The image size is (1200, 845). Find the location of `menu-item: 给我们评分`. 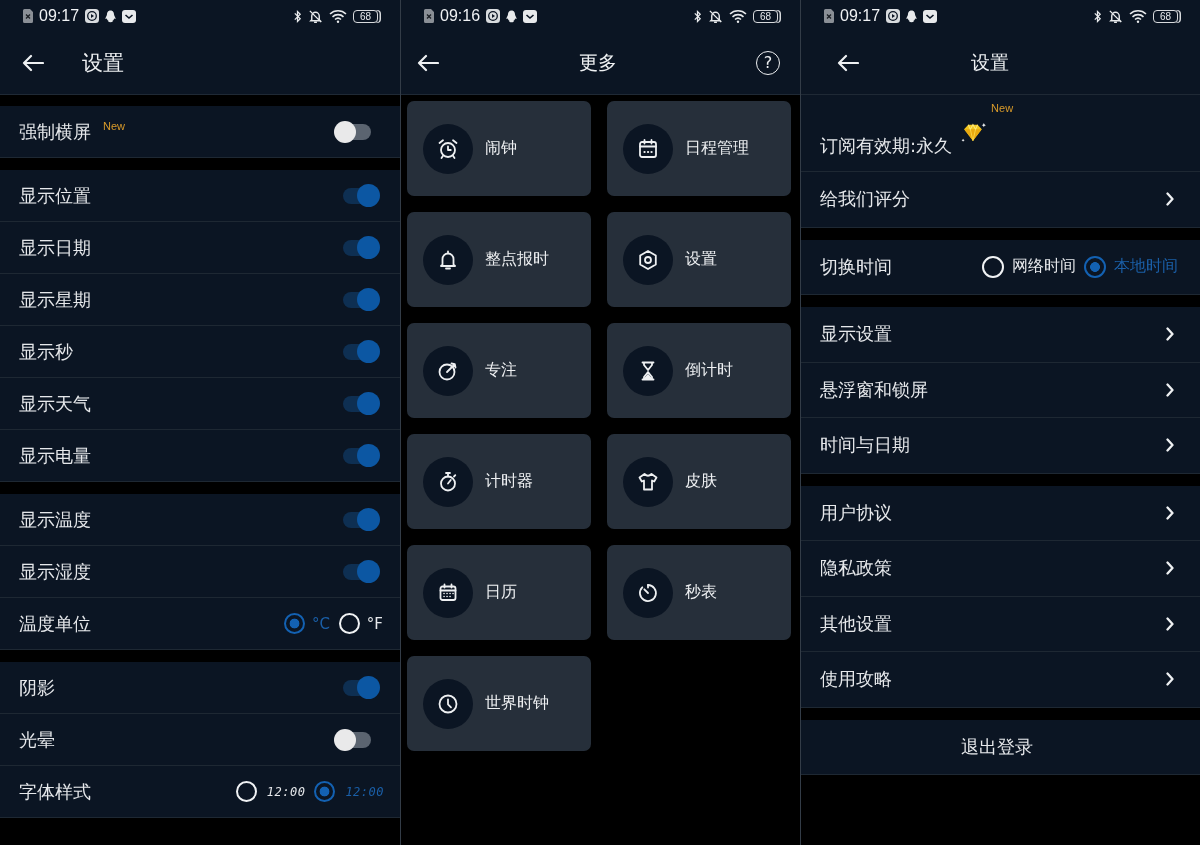

menu-item: 给我们评分 is located at coordinates (1000, 200).